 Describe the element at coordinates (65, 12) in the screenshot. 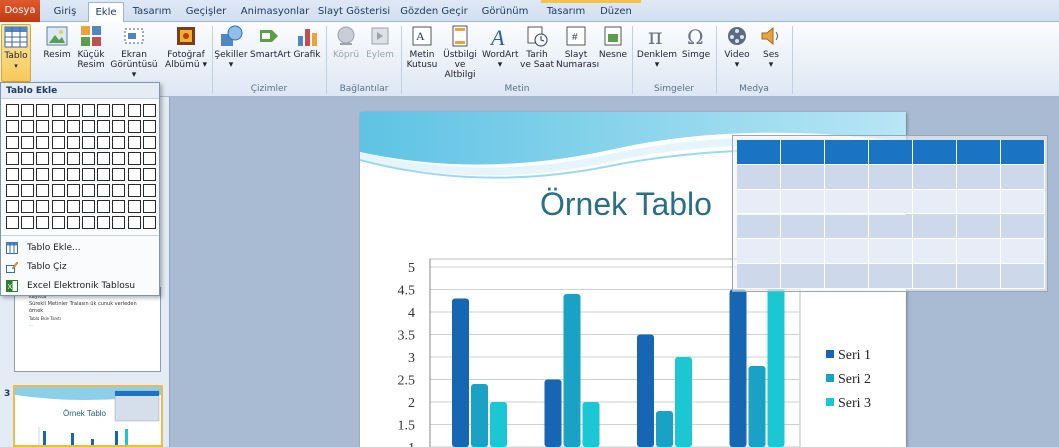

I see `tab-home: Giriş` at that location.